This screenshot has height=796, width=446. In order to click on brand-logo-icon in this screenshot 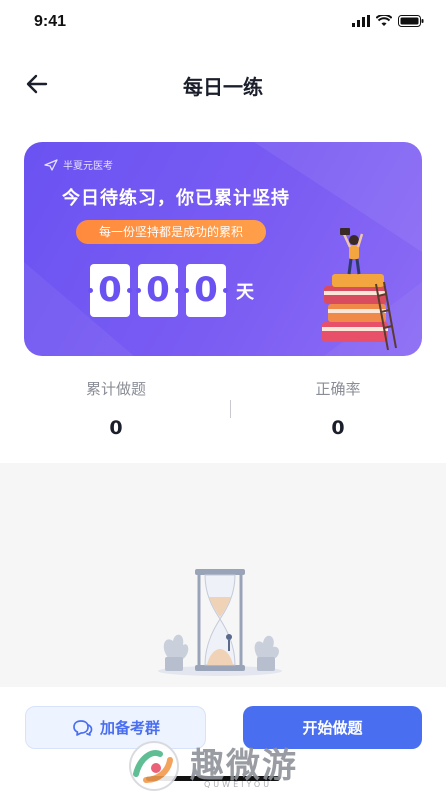, I will do `click(51, 164)`.